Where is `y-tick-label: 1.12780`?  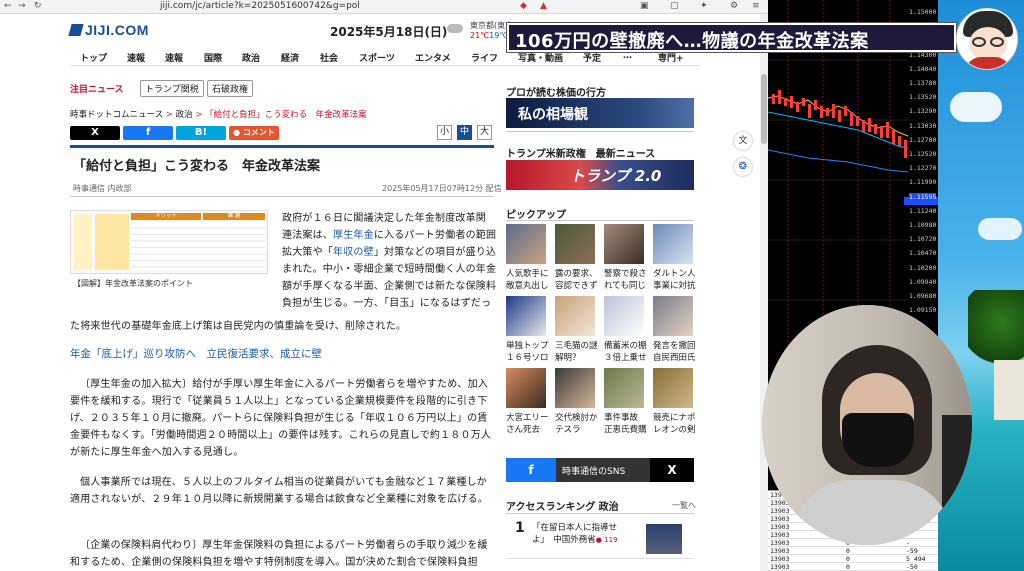
y-tick-label: 1.12780 is located at coordinates (923, 139).